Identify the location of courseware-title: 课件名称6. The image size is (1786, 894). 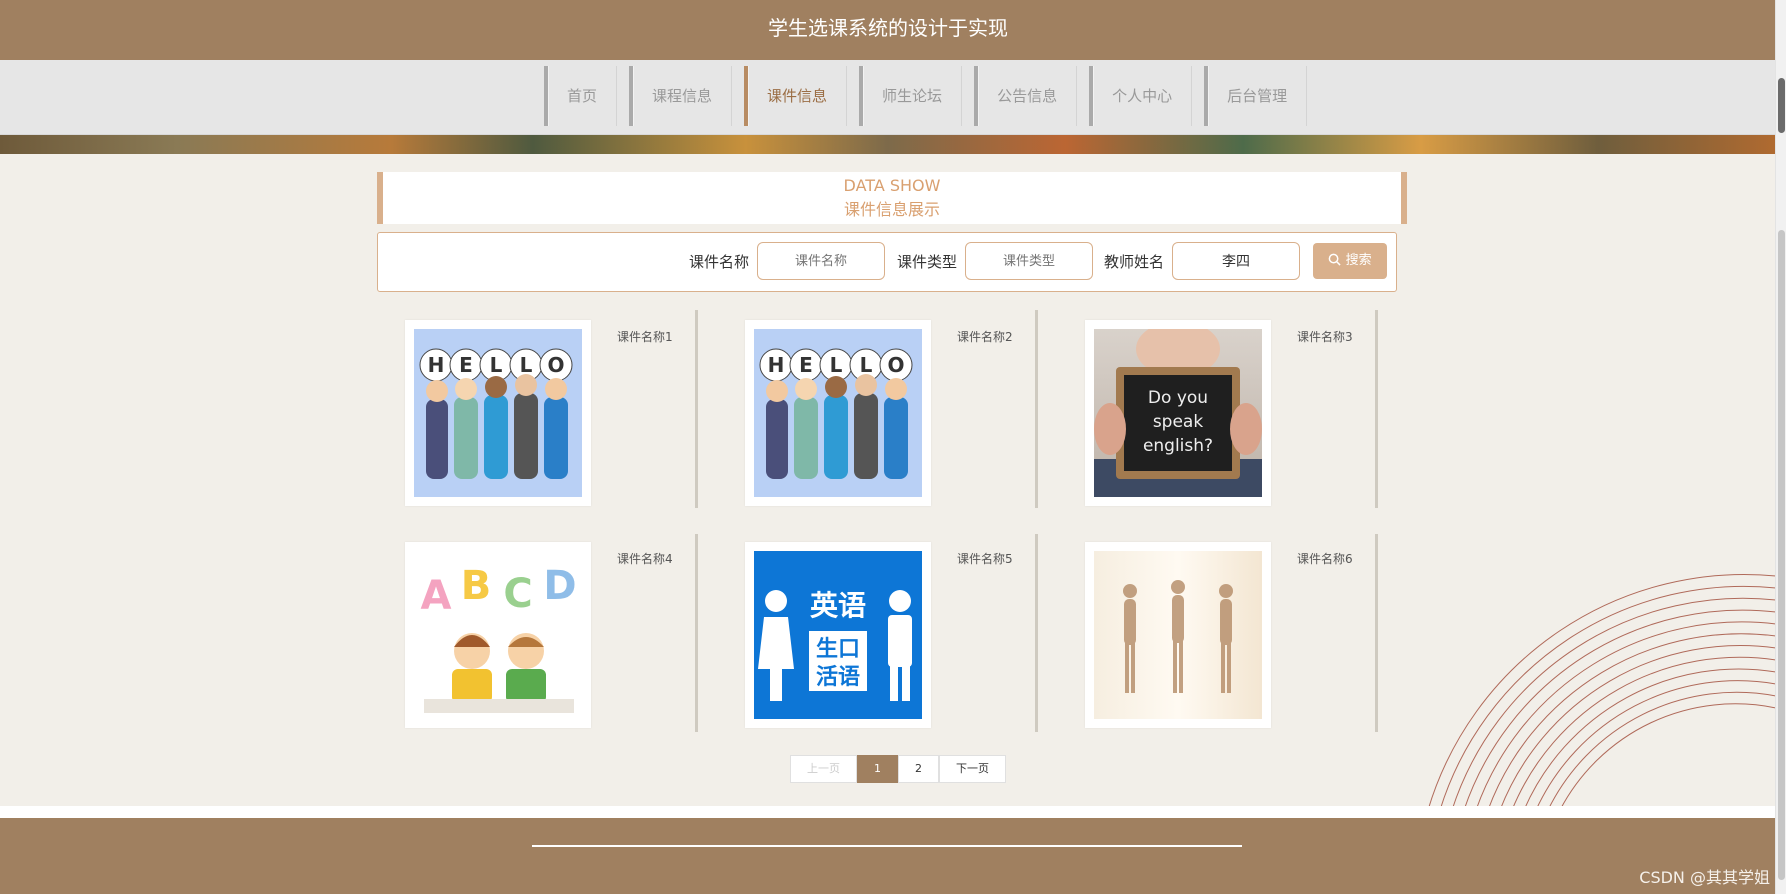
(1325, 558).